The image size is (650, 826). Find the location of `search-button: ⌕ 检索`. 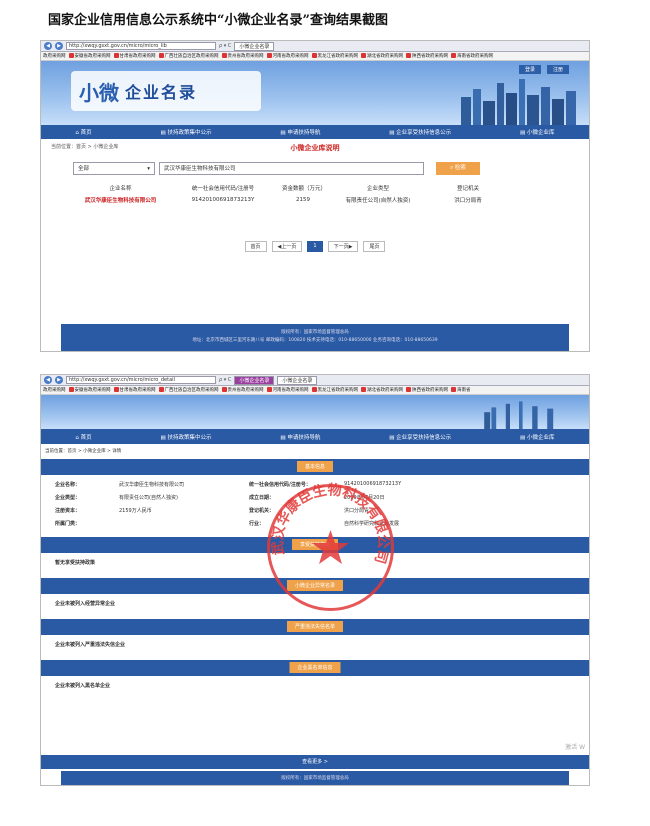

search-button: ⌕ 检索 is located at coordinates (458, 168).